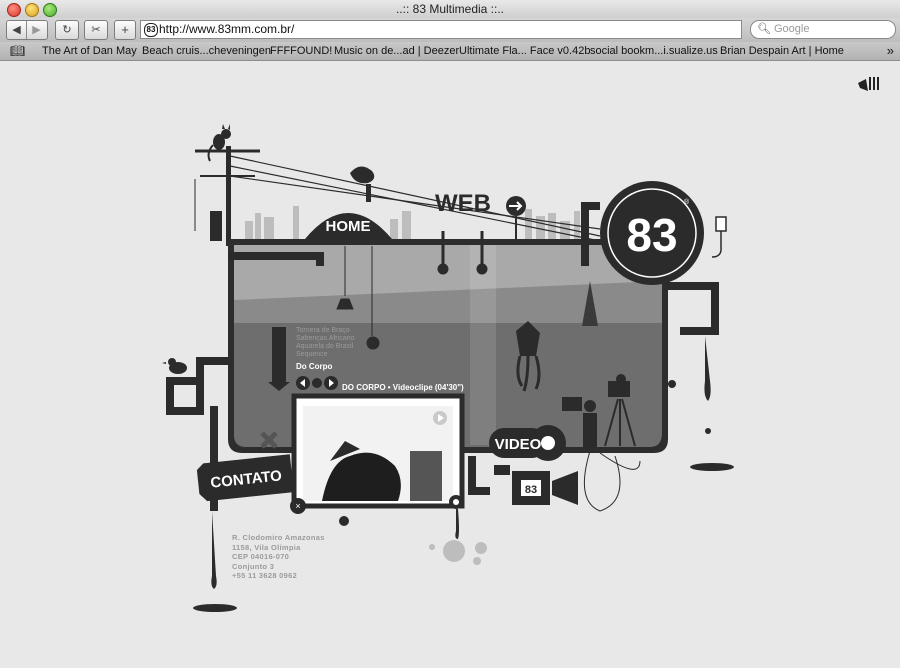  Describe the element at coordinates (412, 222) in the screenshot. I see `skyline` at that location.